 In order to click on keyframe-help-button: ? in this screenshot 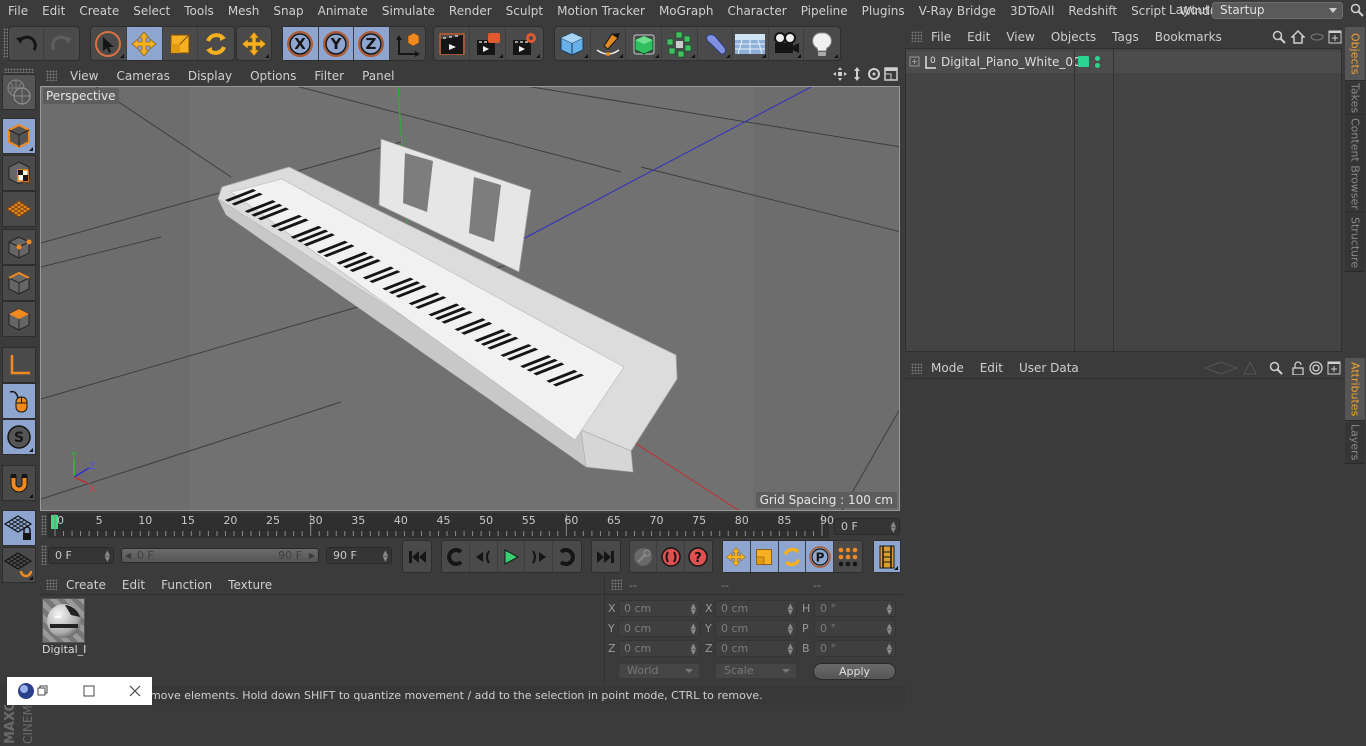, I will do `click(698, 556)`.